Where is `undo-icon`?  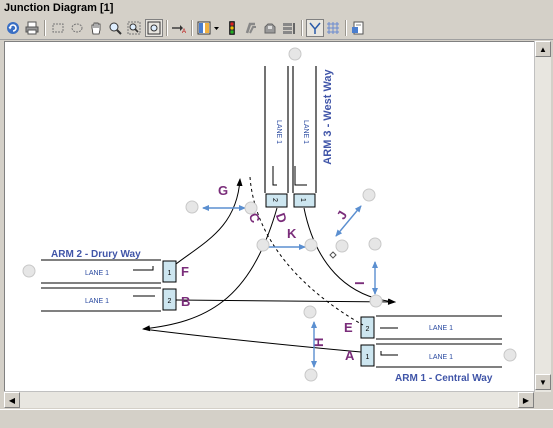 undo-icon is located at coordinates (13, 28).